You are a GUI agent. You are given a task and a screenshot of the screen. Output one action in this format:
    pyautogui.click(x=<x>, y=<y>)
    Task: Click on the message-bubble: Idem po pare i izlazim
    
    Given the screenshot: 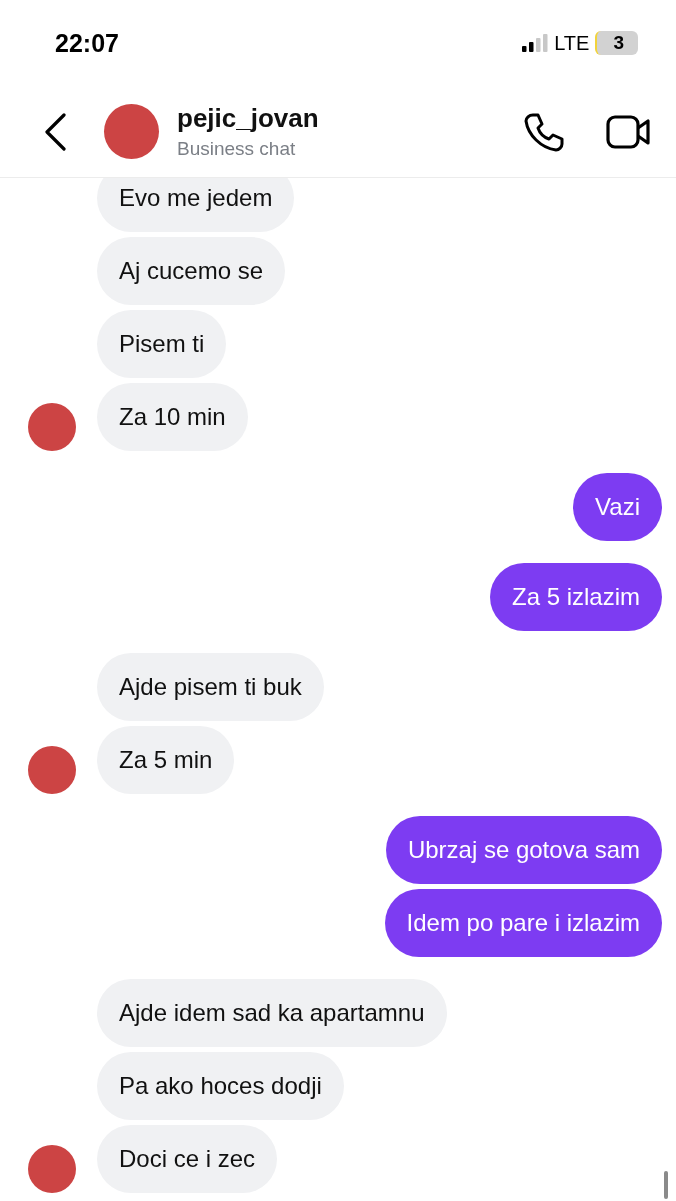 What is the action you would take?
    pyautogui.click(x=523, y=923)
    